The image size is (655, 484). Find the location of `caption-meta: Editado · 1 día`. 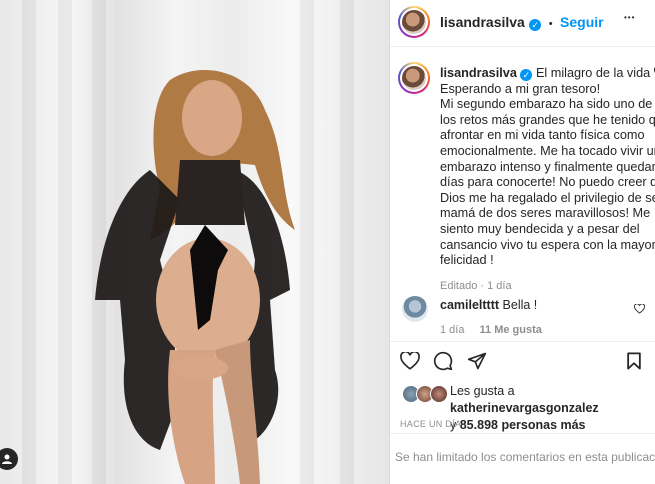

caption-meta: Editado · 1 día is located at coordinates (476, 285).